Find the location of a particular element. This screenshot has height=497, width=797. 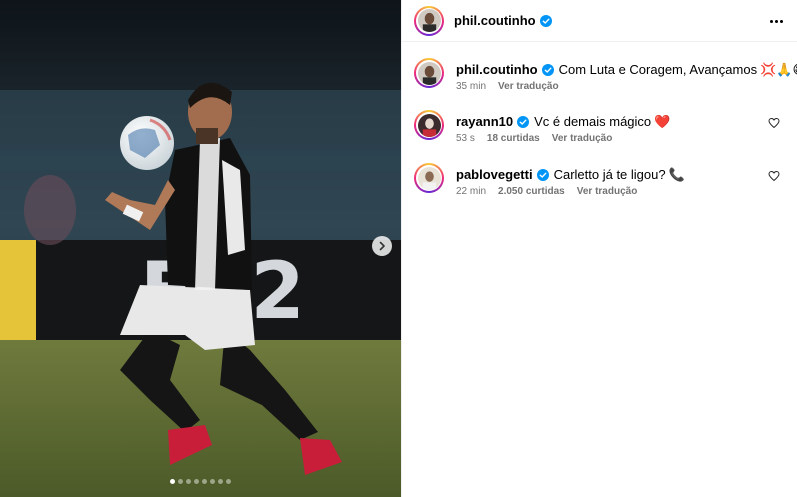

carousel-next-button is located at coordinates (382, 246).